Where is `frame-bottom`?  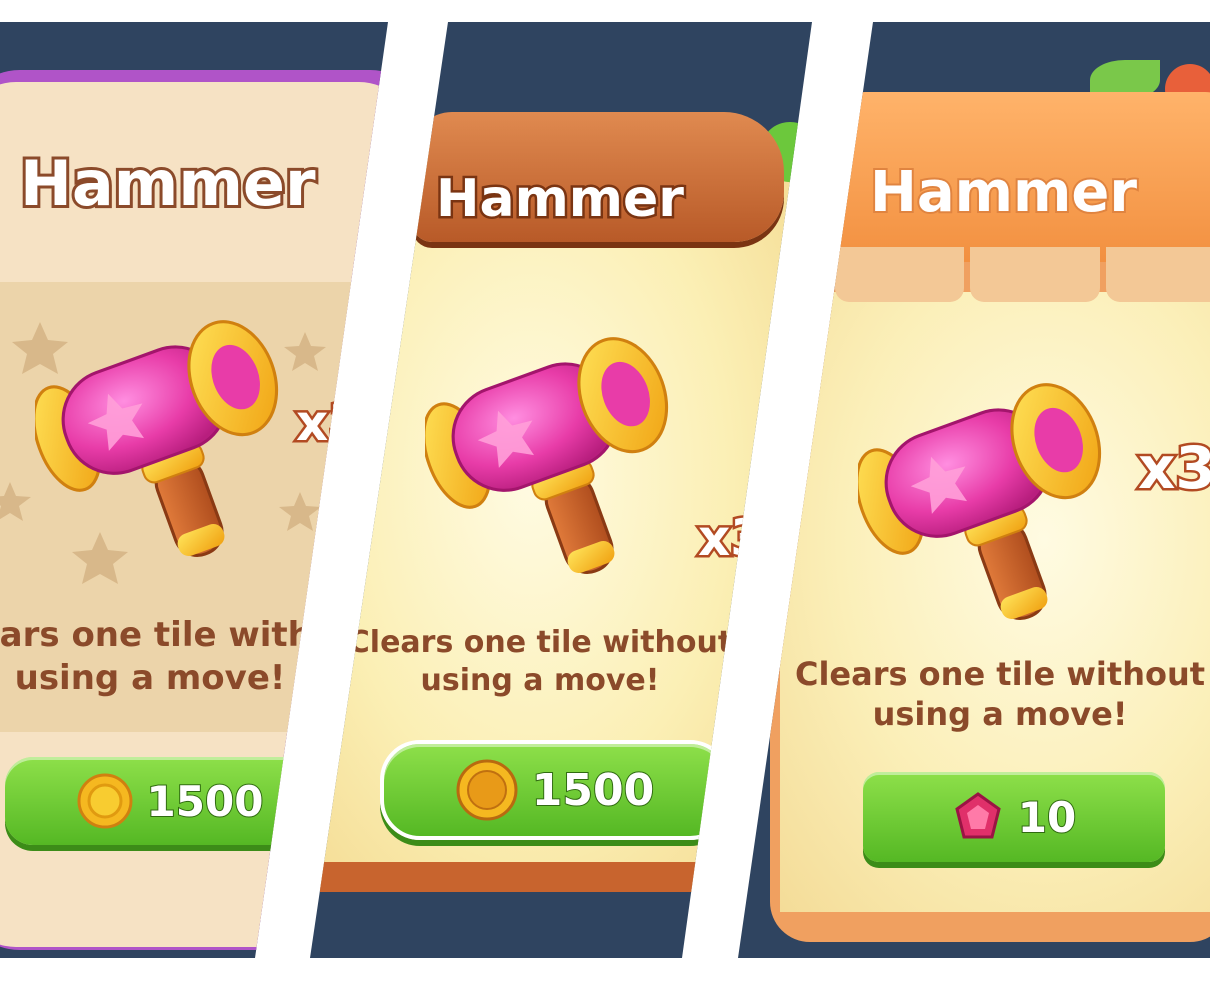 frame-bottom is located at coordinates (555, 877).